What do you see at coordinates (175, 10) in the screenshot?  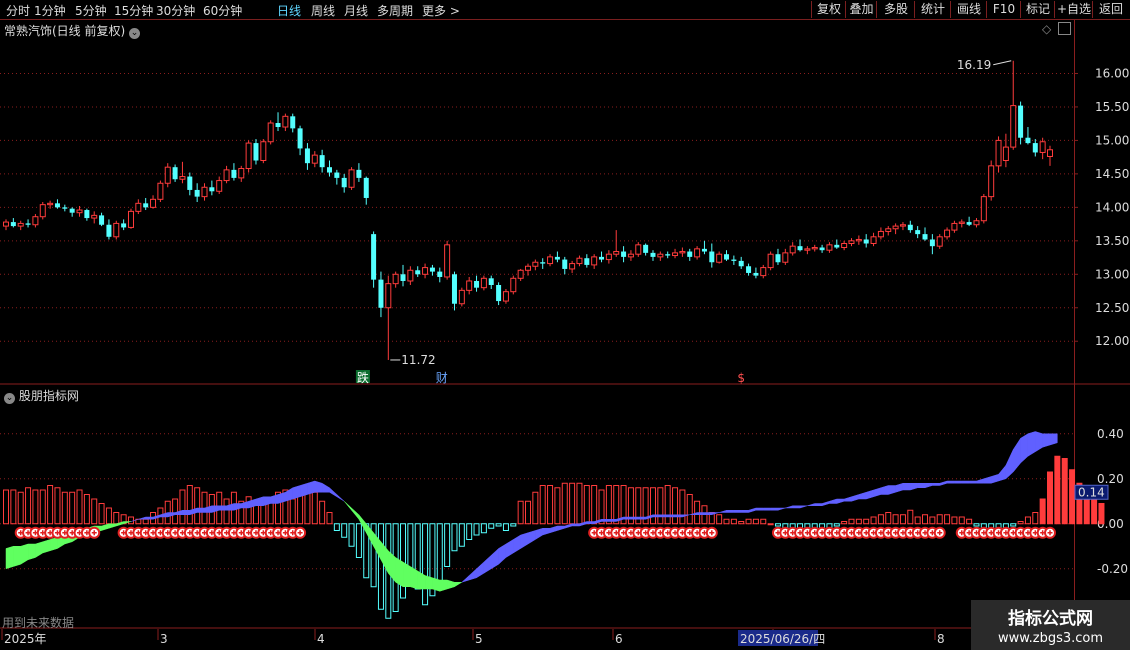 I see `period-tab-4: 30分钟` at bounding box center [175, 10].